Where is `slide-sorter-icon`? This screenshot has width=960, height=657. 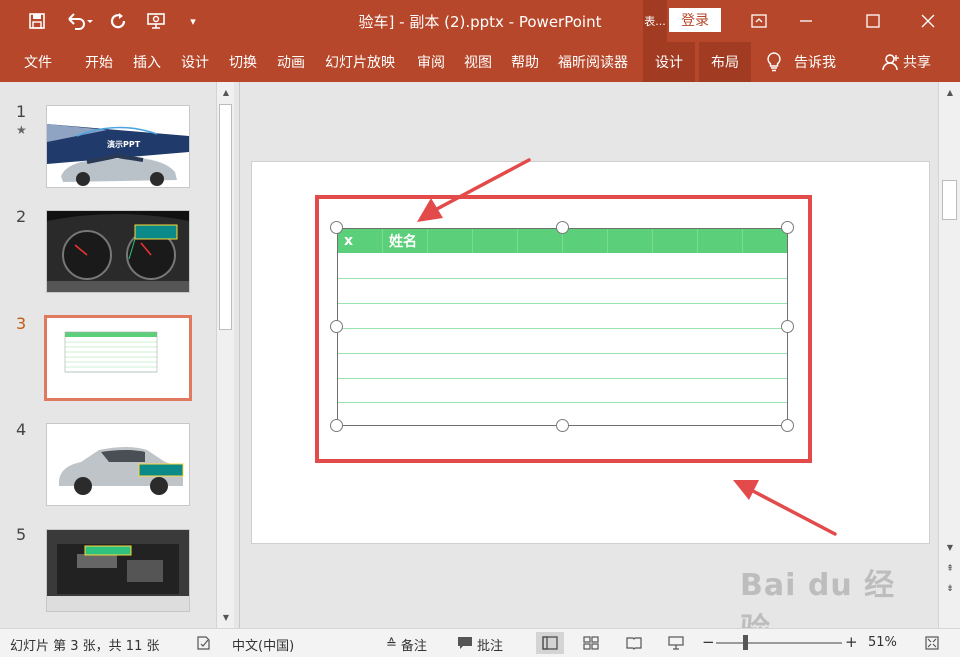 slide-sorter-icon is located at coordinates (591, 643).